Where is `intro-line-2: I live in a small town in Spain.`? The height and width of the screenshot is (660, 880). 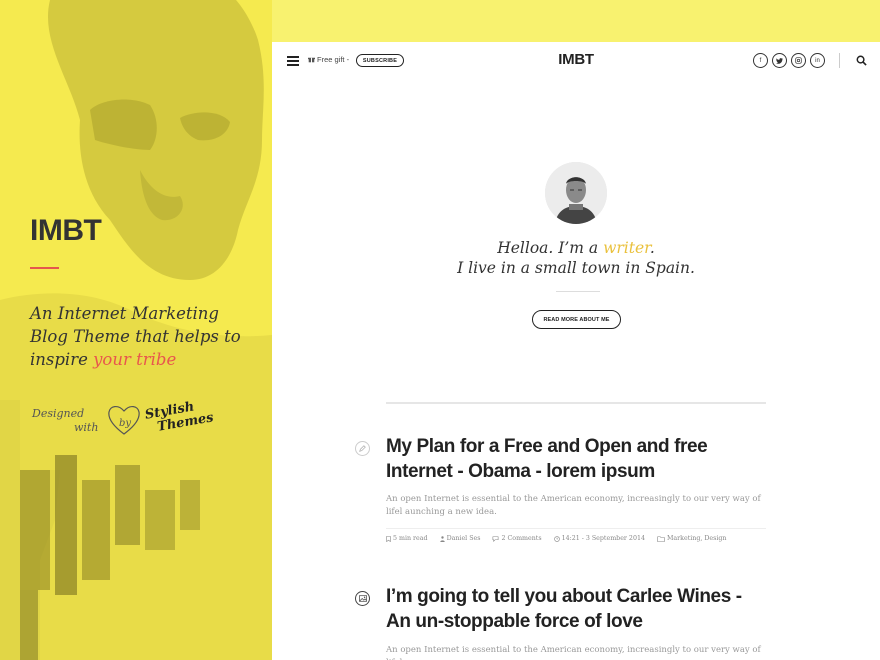 intro-line-2: I live in a small town in Spain. is located at coordinates (576, 268).